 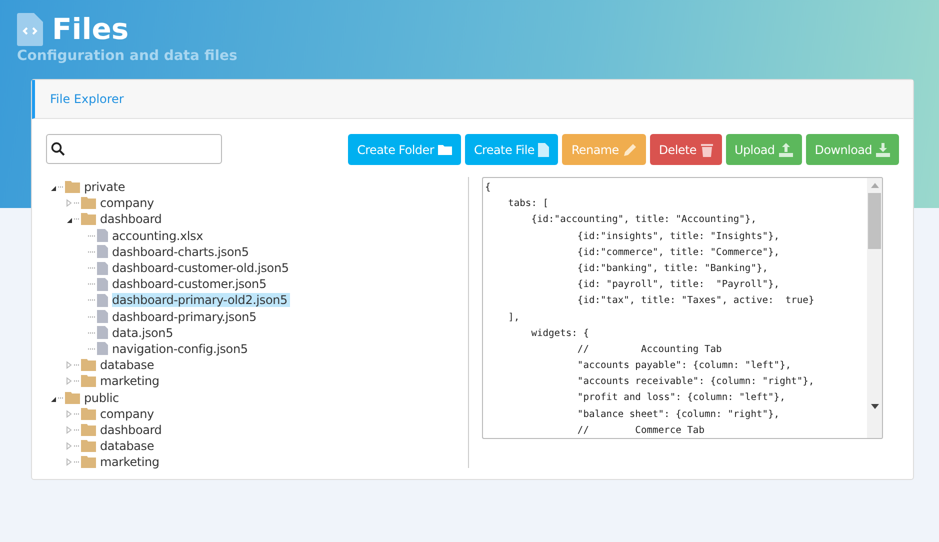 What do you see at coordinates (528, 204) in the screenshot?
I see `code-line: tabs: [` at bounding box center [528, 204].